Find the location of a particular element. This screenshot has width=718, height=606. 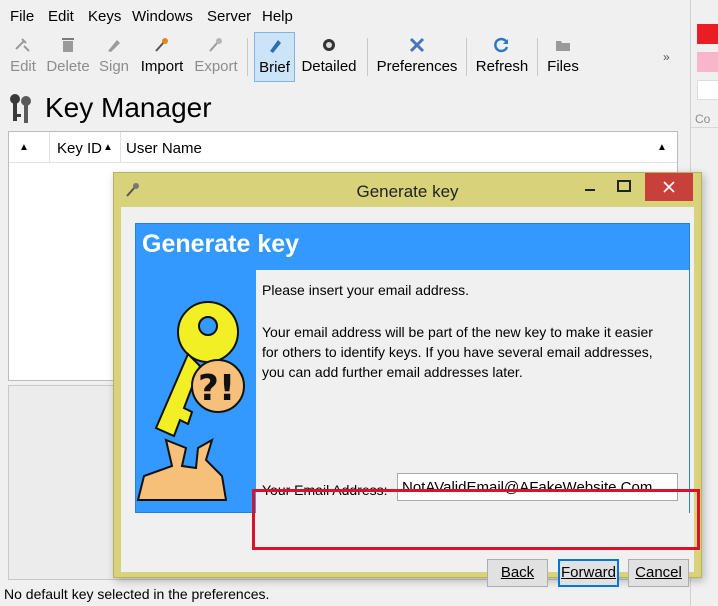

export-button: Export is located at coordinates (216, 57).